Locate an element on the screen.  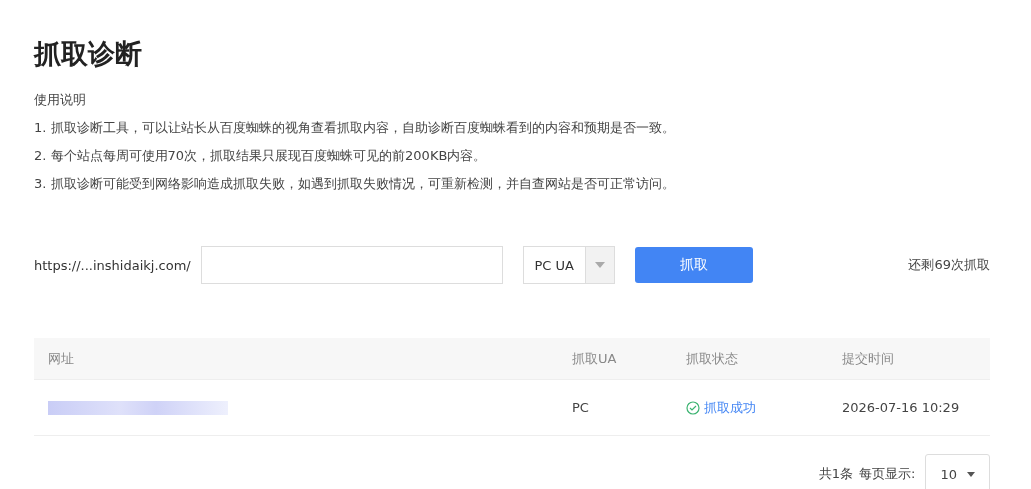
column-header: 抓取UA is located at coordinates (595, 358).